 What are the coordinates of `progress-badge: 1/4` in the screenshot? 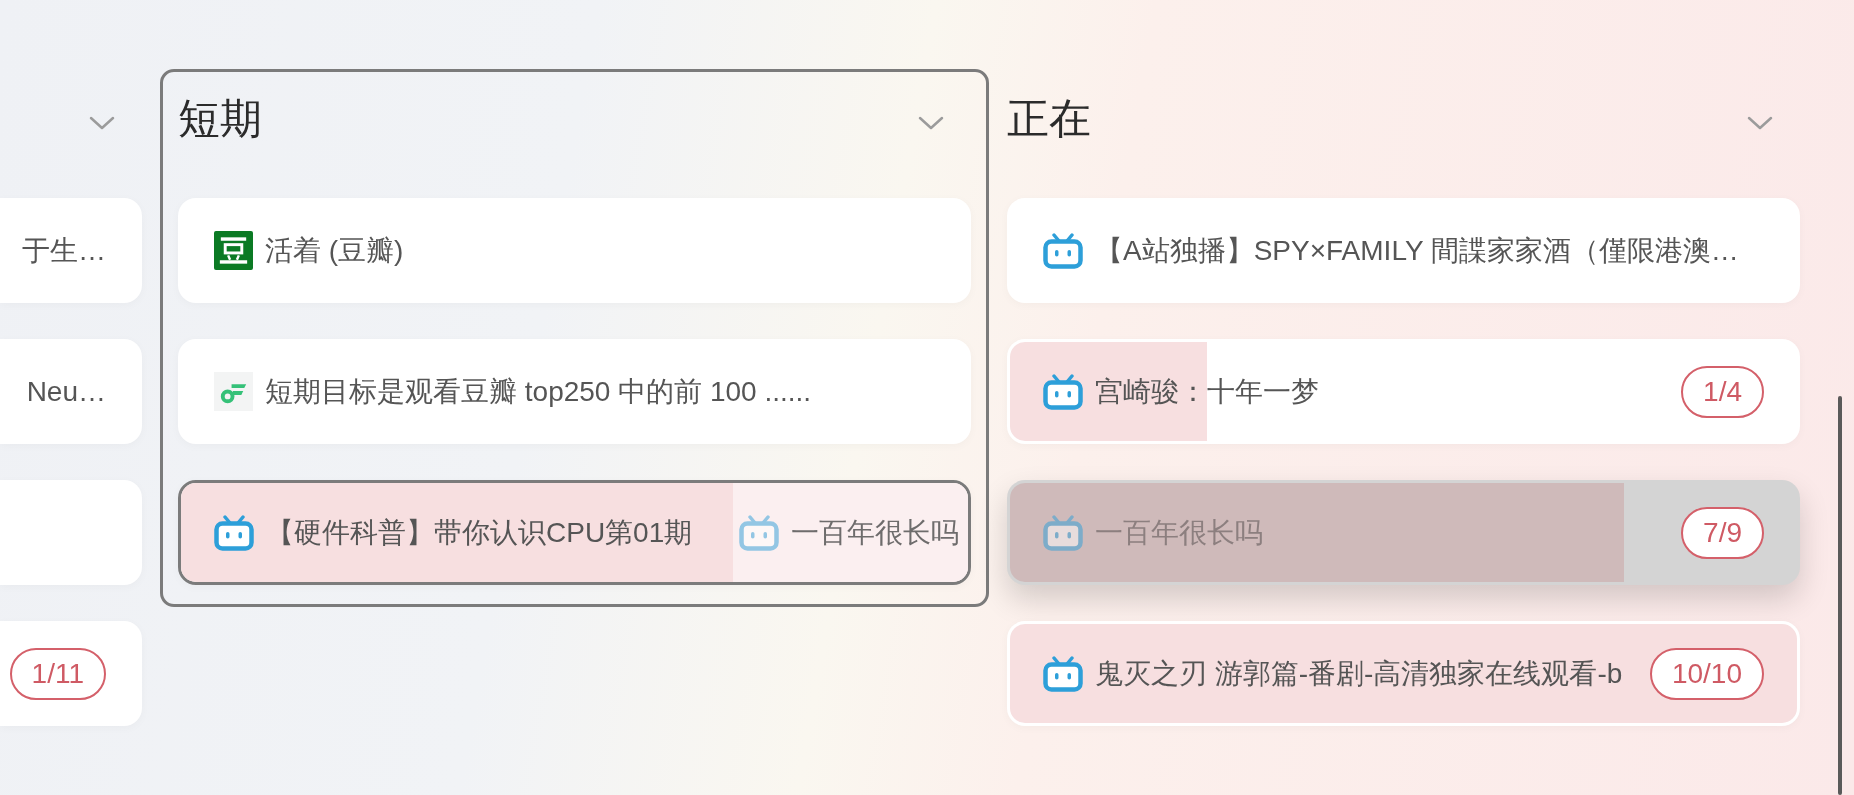 It's located at (1722, 391).